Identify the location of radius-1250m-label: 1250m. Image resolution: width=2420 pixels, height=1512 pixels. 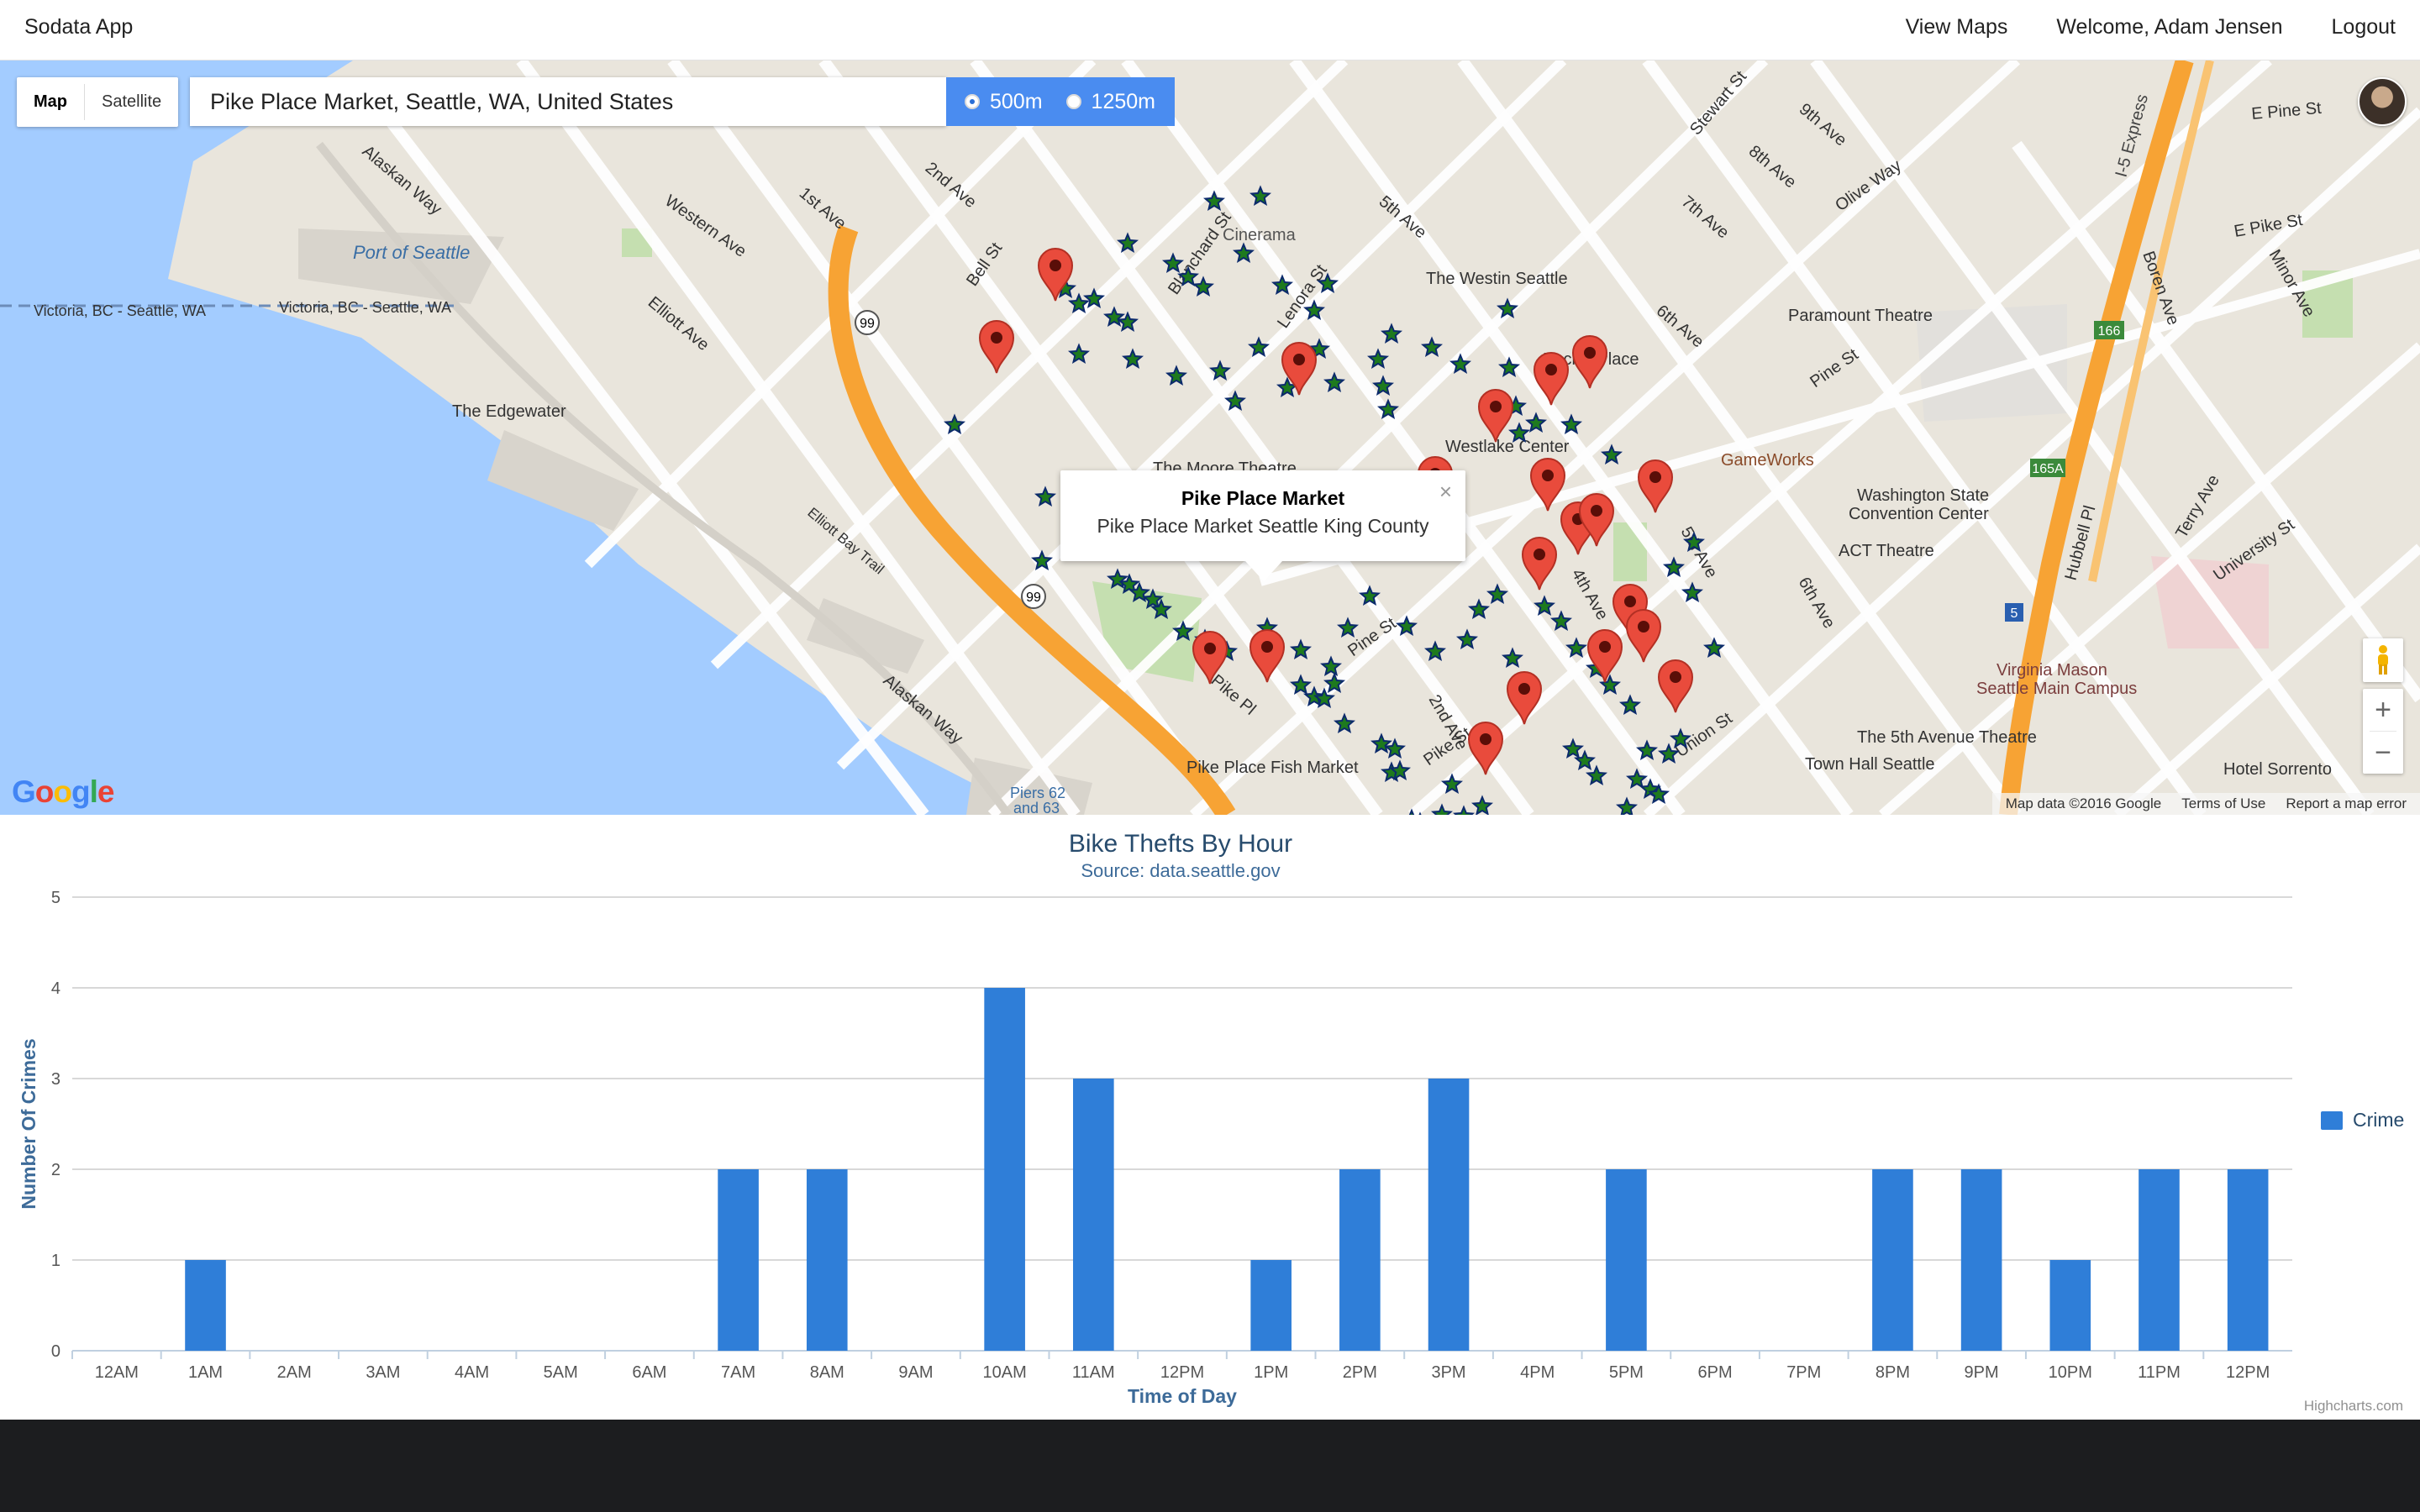
(1123, 102).